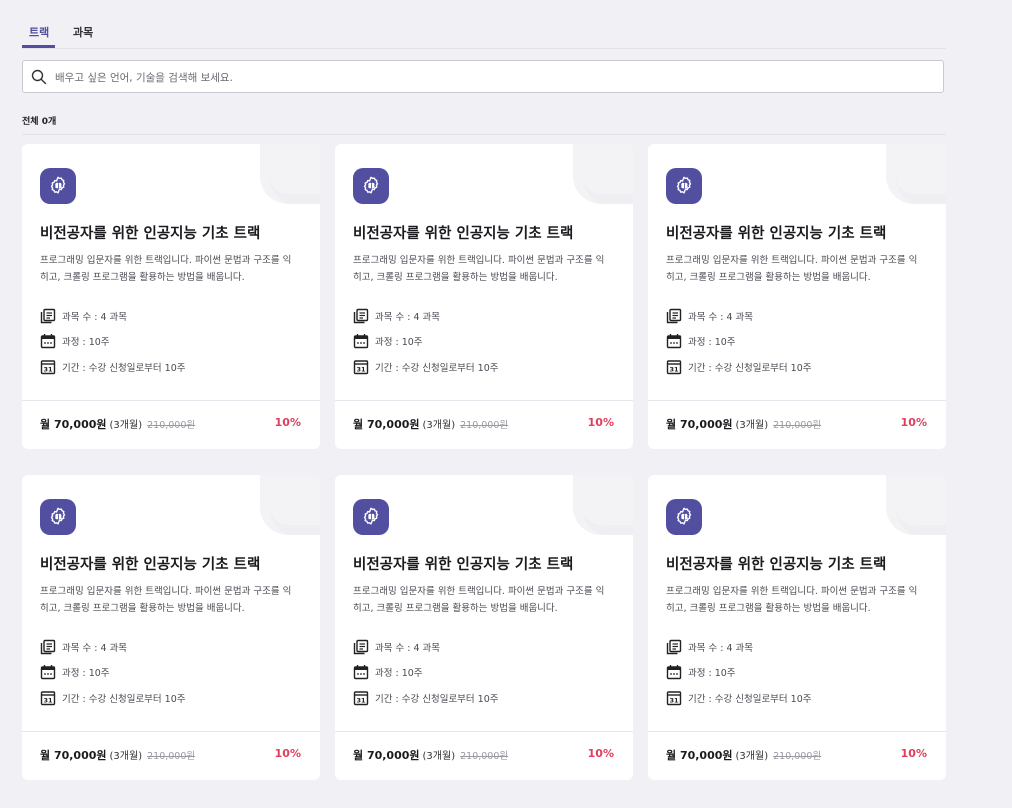 This screenshot has width=1012, height=808. What do you see at coordinates (484, 31) in the screenshot?
I see `tab-bar: 트랙 과목` at bounding box center [484, 31].